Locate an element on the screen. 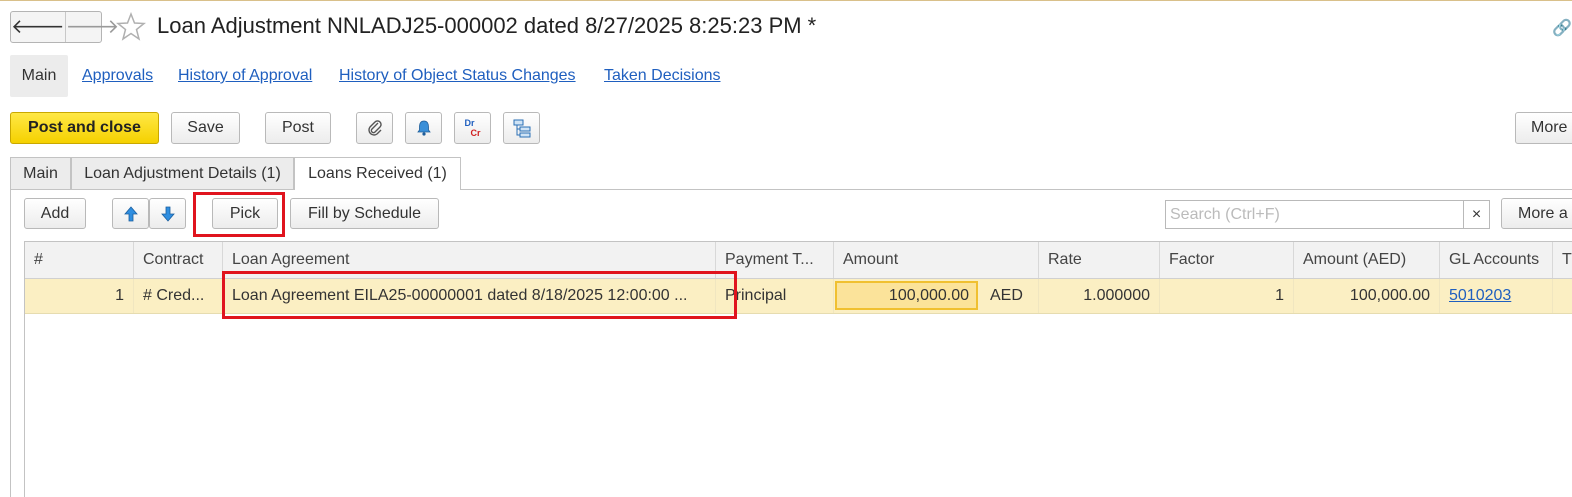 The image size is (1572, 497). cell-gl-accounts: 5010203 is located at coordinates (1496, 296).